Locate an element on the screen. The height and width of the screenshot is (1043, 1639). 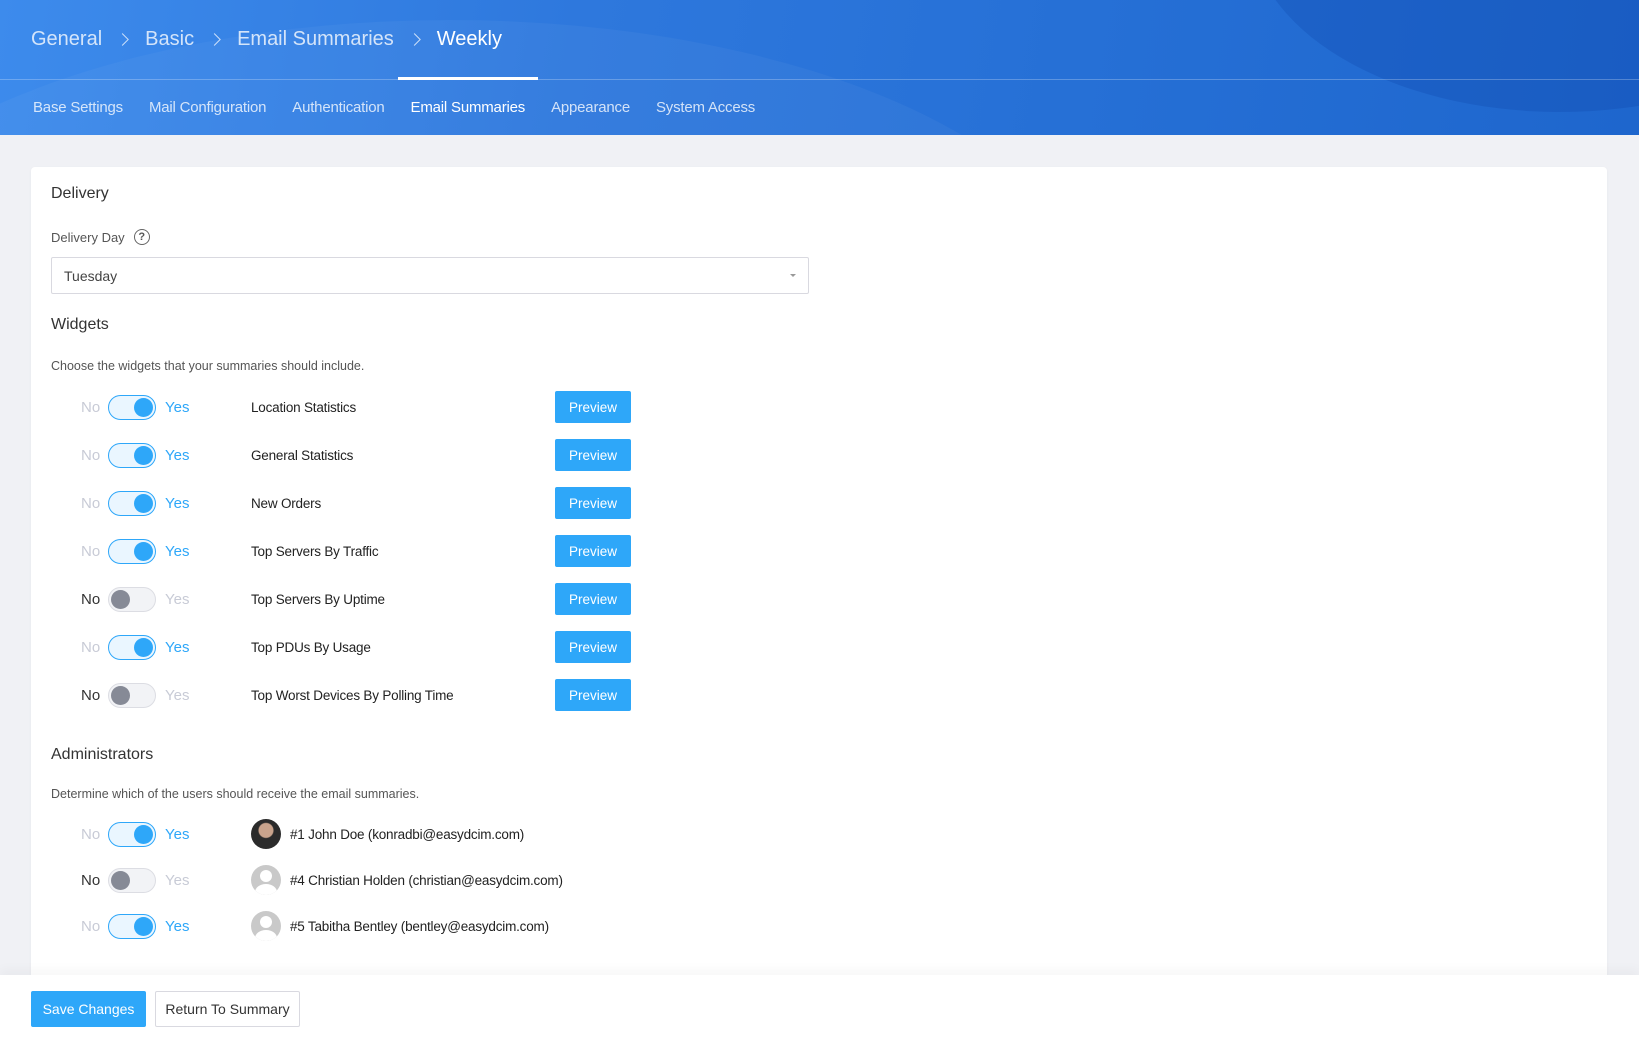
widget-row: No Yes Top Servers By Traffic Preview is located at coordinates (356, 551).